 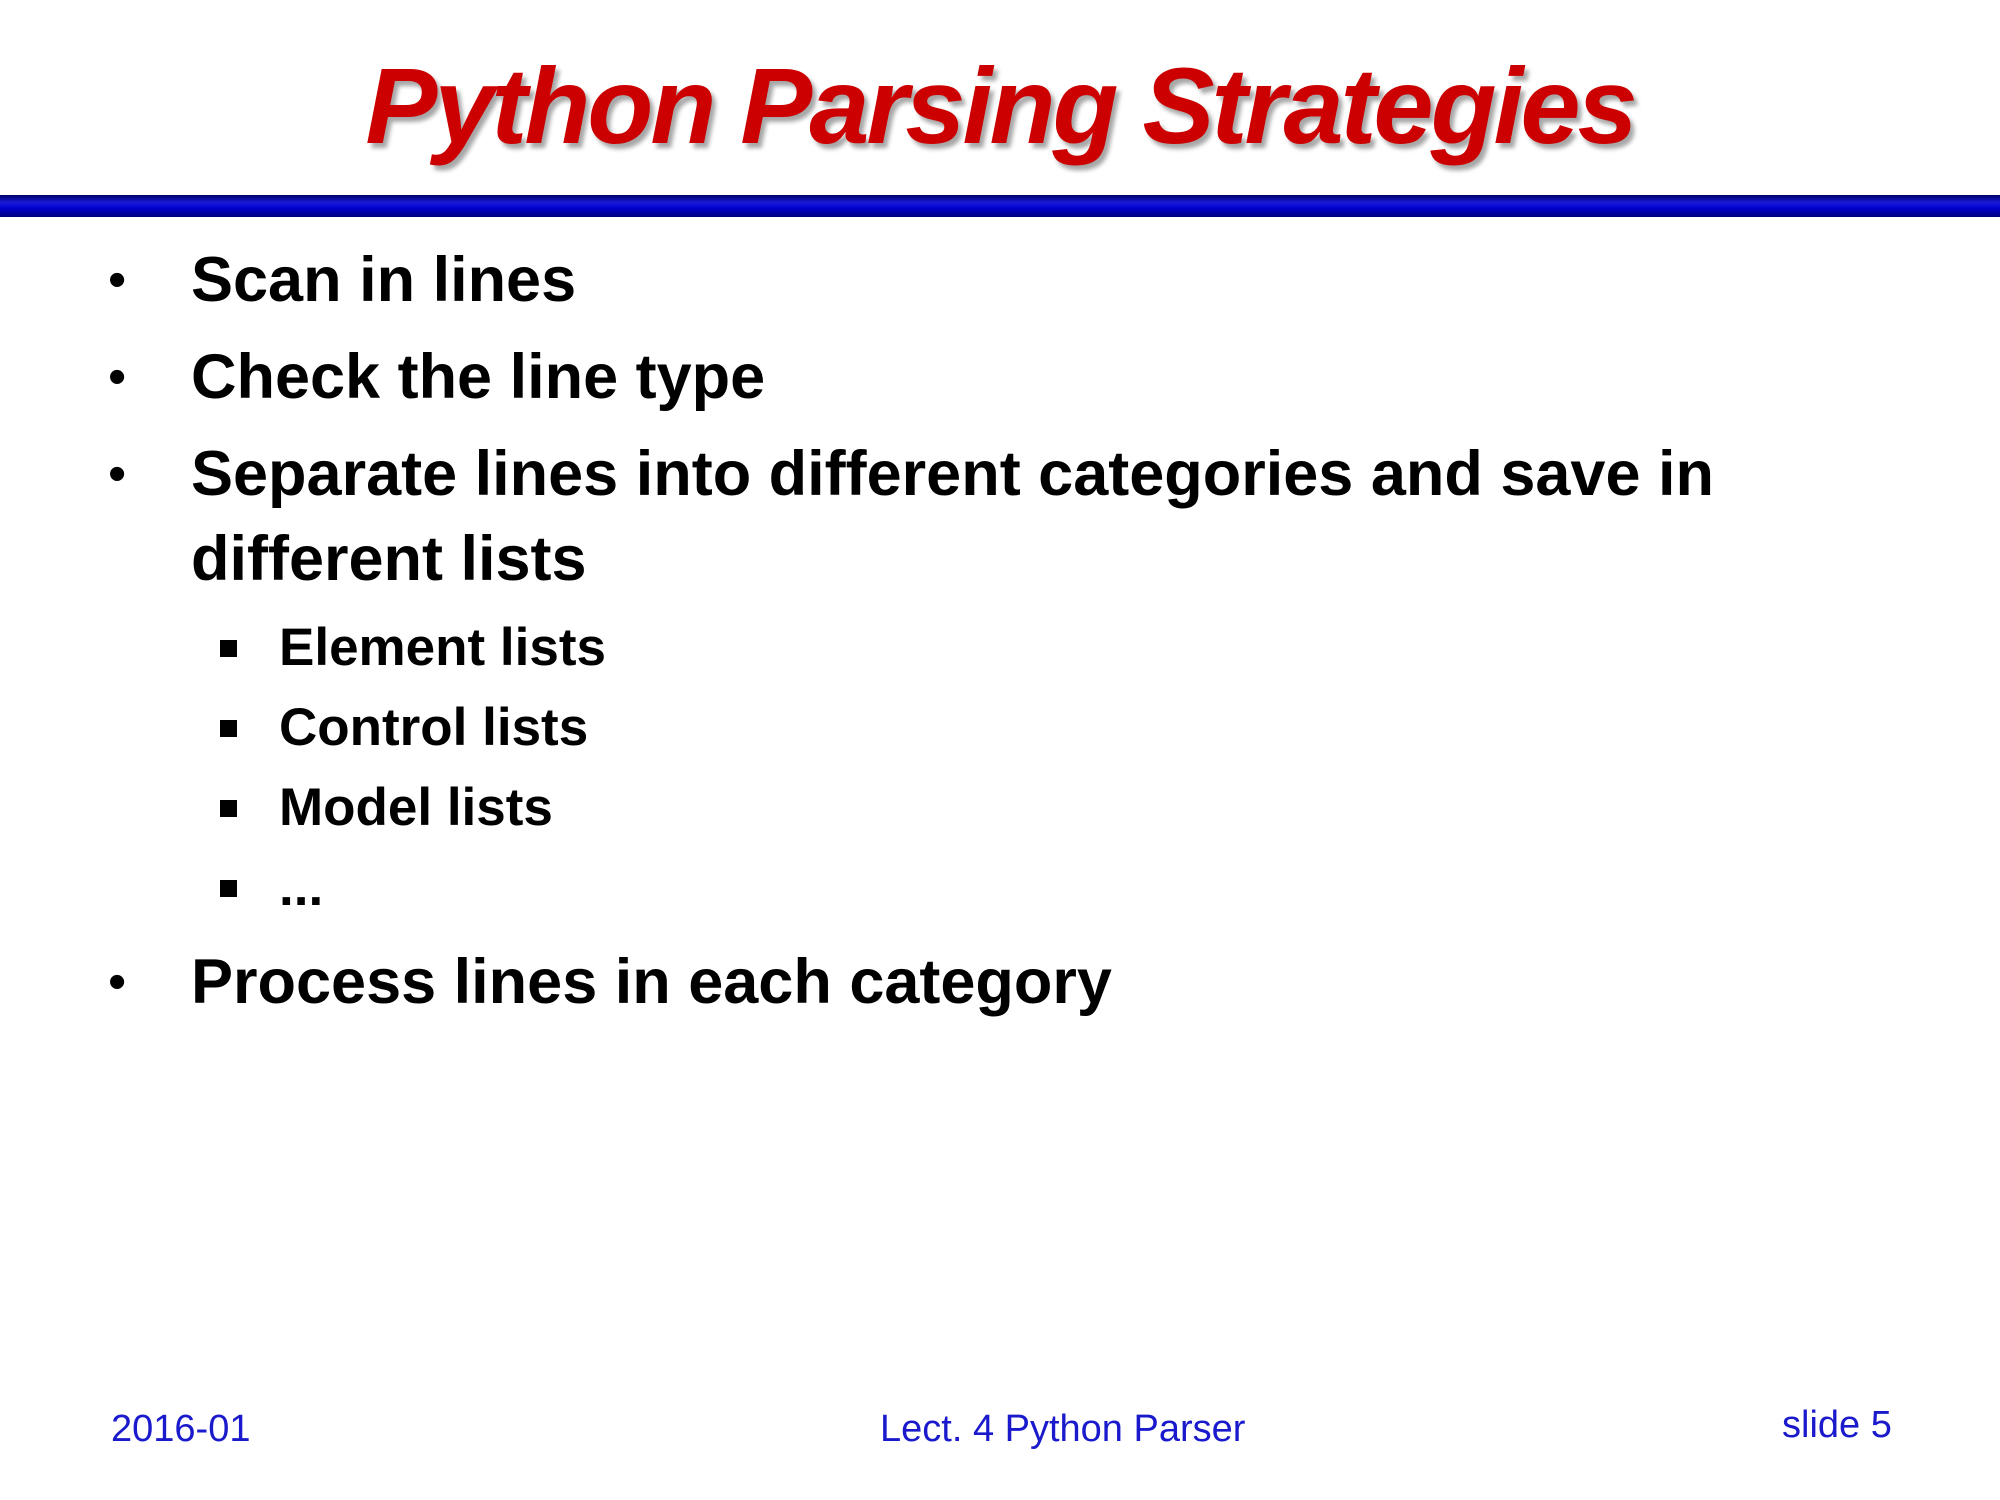 I want to click on sub-bullet-item: Model lists, so click(x=1000, y=808).